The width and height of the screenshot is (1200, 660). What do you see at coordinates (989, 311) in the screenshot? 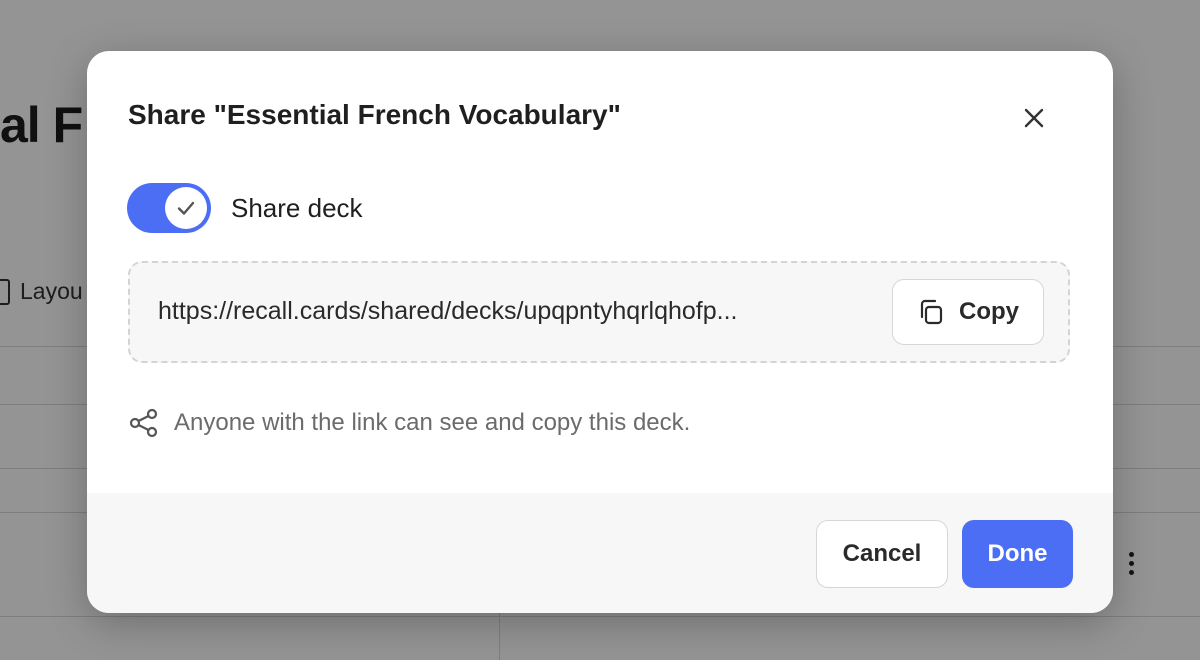
I see `copy-button-label: Copy` at bounding box center [989, 311].